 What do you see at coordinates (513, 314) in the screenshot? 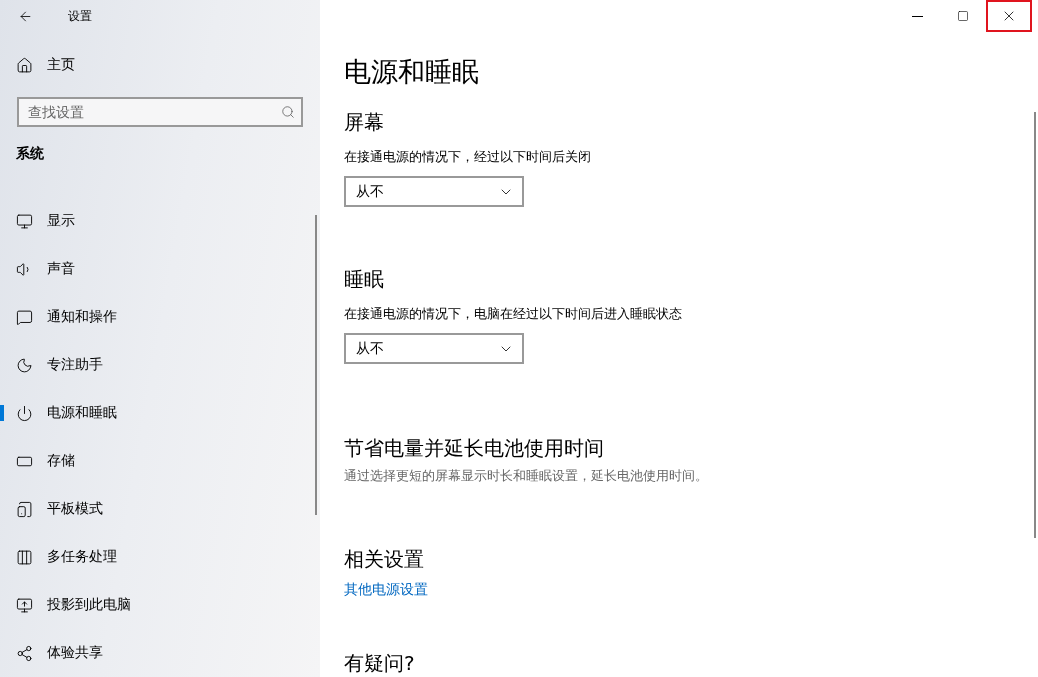
I see `setting-label: 在接通电源的情况下，电脑在经过以下时间后进入睡眠状态` at bounding box center [513, 314].